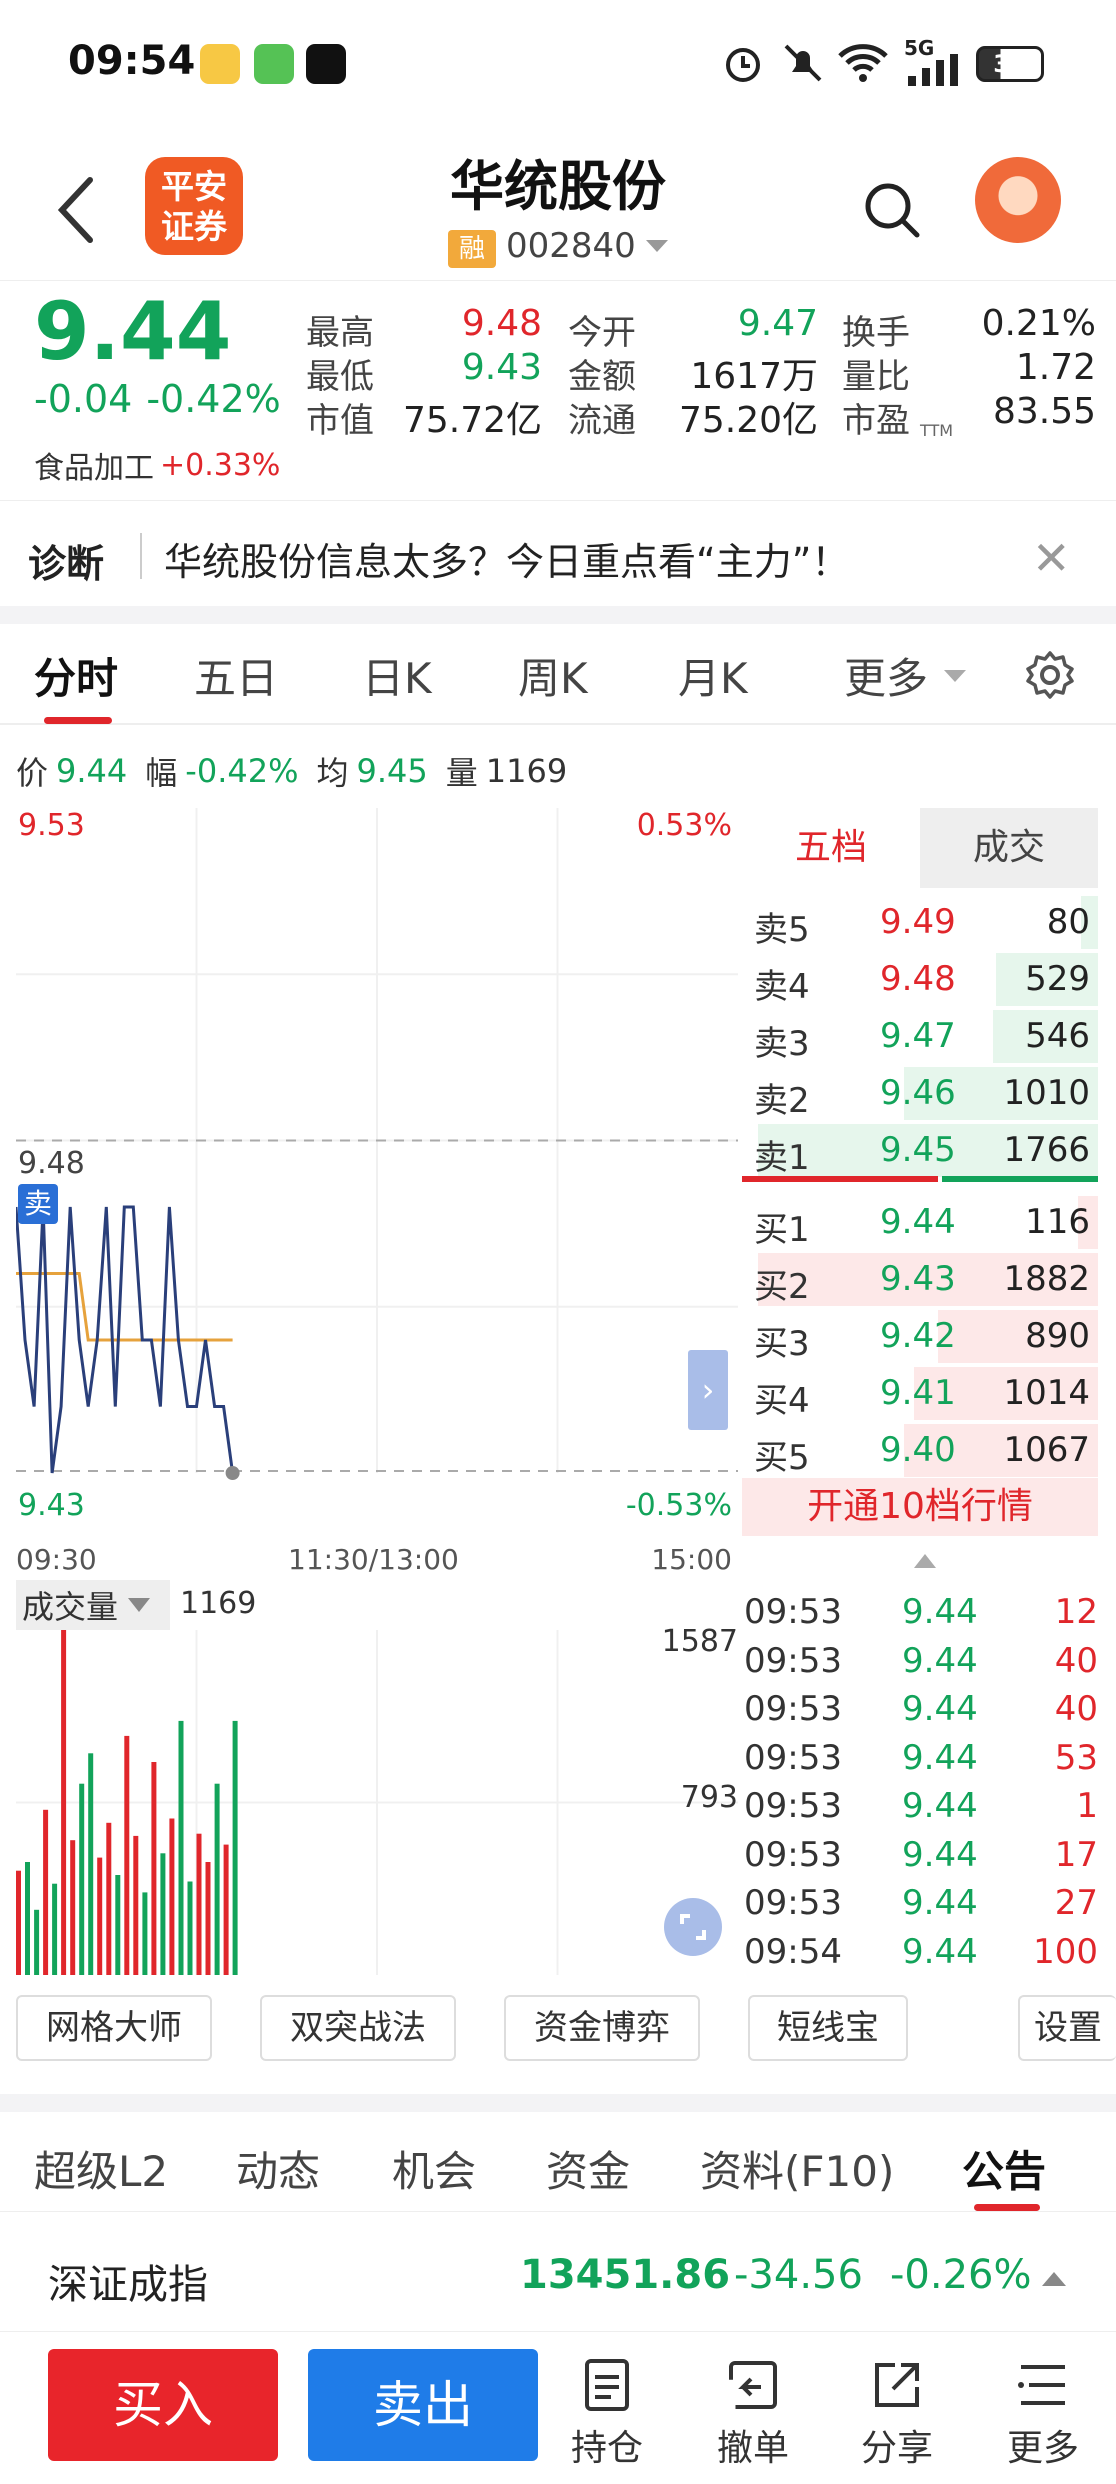  What do you see at coordinates (753, 2414) in the screenshot?
I see `nav-cancel-order: 撤单` at bounding box center [753, 2414].